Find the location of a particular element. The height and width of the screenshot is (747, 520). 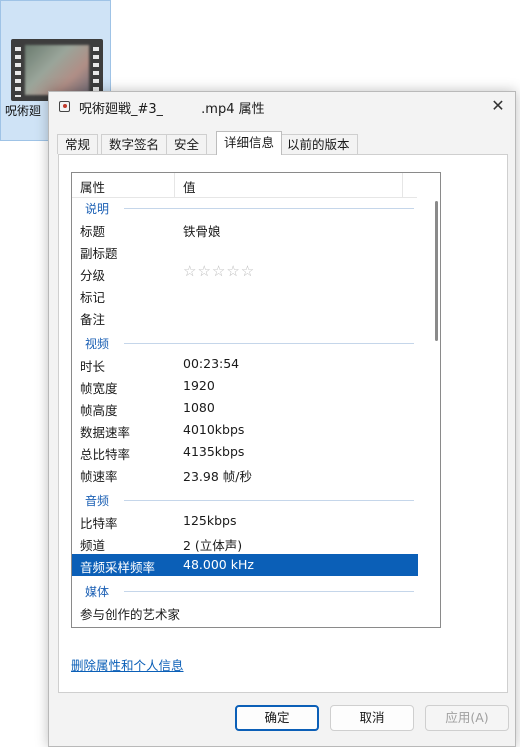

property-name: 时长 is located at coordinates (93, 366).